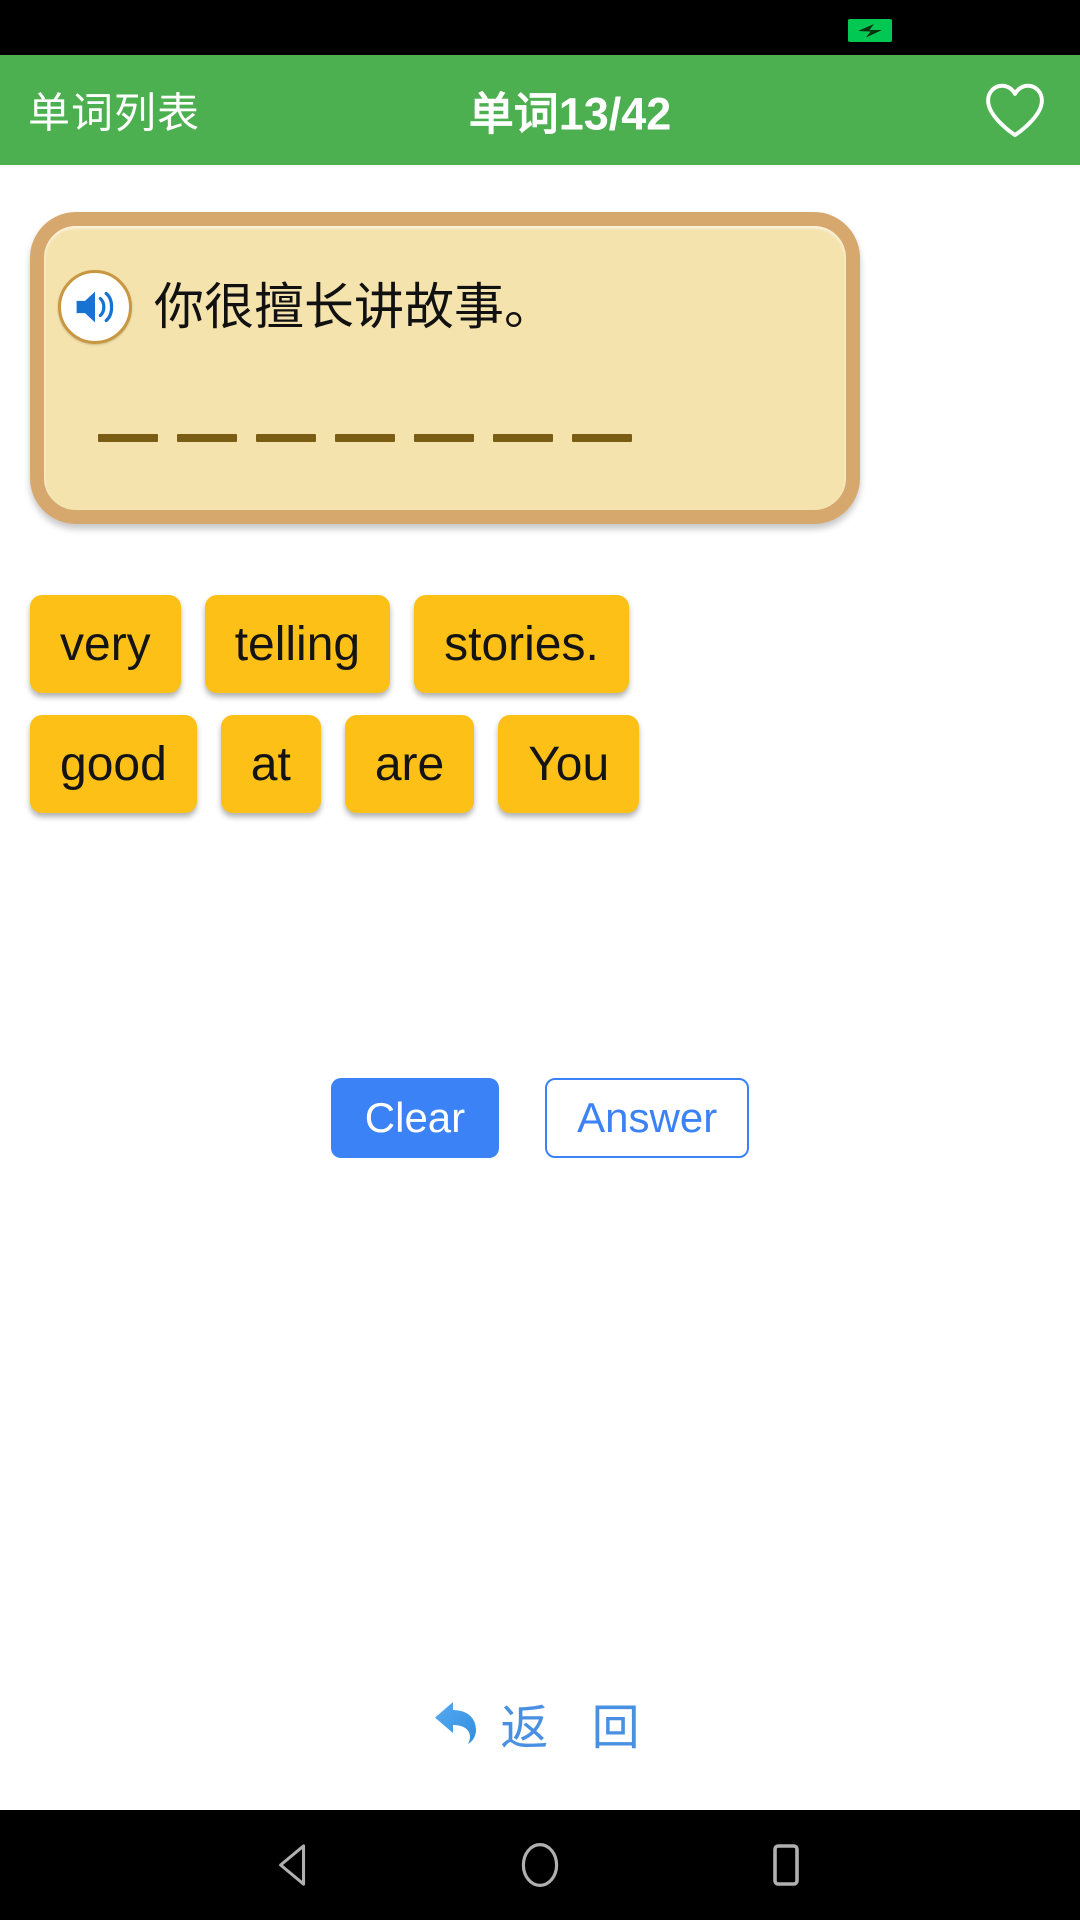 This screenshot has height=1920, width=1080. Describe the element at coordinates (294, 1865) in the screenshot. I see `triangle-back-icon` at that location.